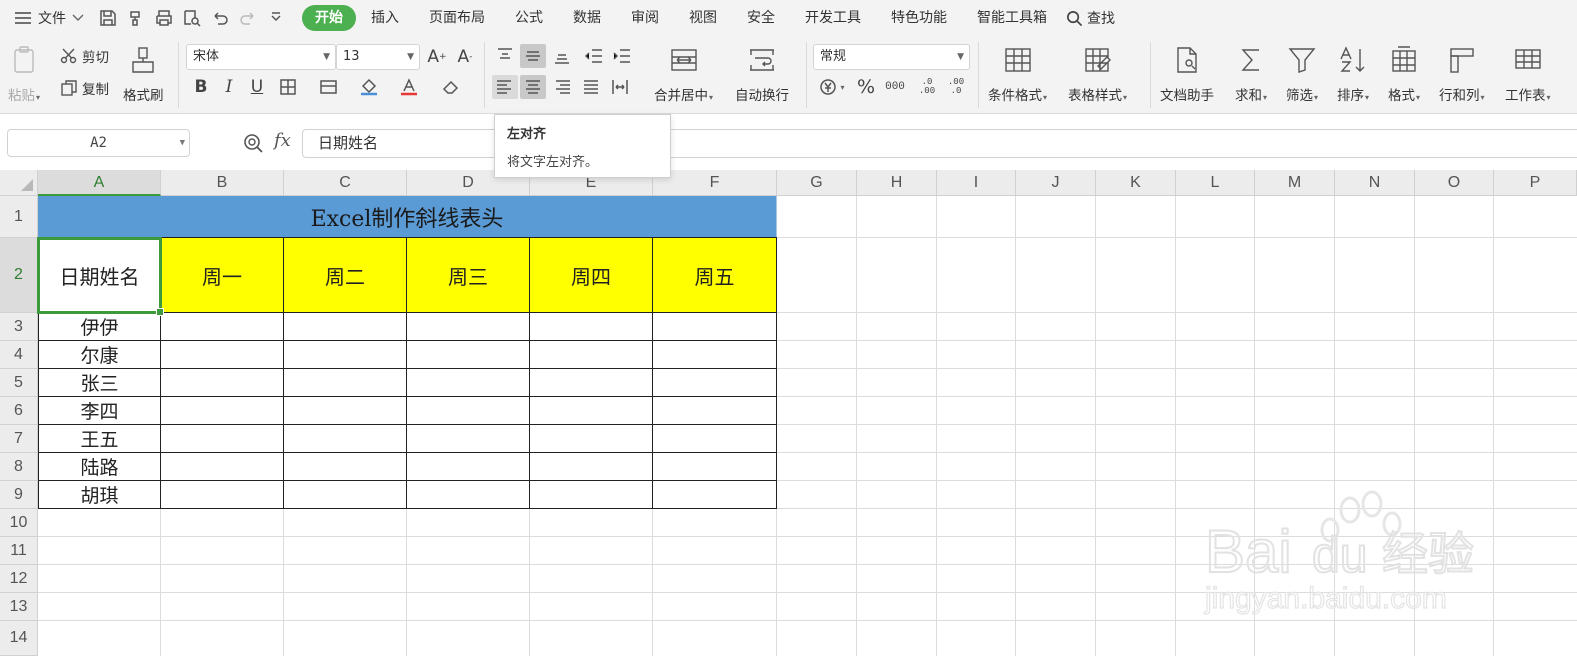 The width and height of the screenshot is (1577, 656). I want to click on customize-toolbar-icon, so click(276, 18).